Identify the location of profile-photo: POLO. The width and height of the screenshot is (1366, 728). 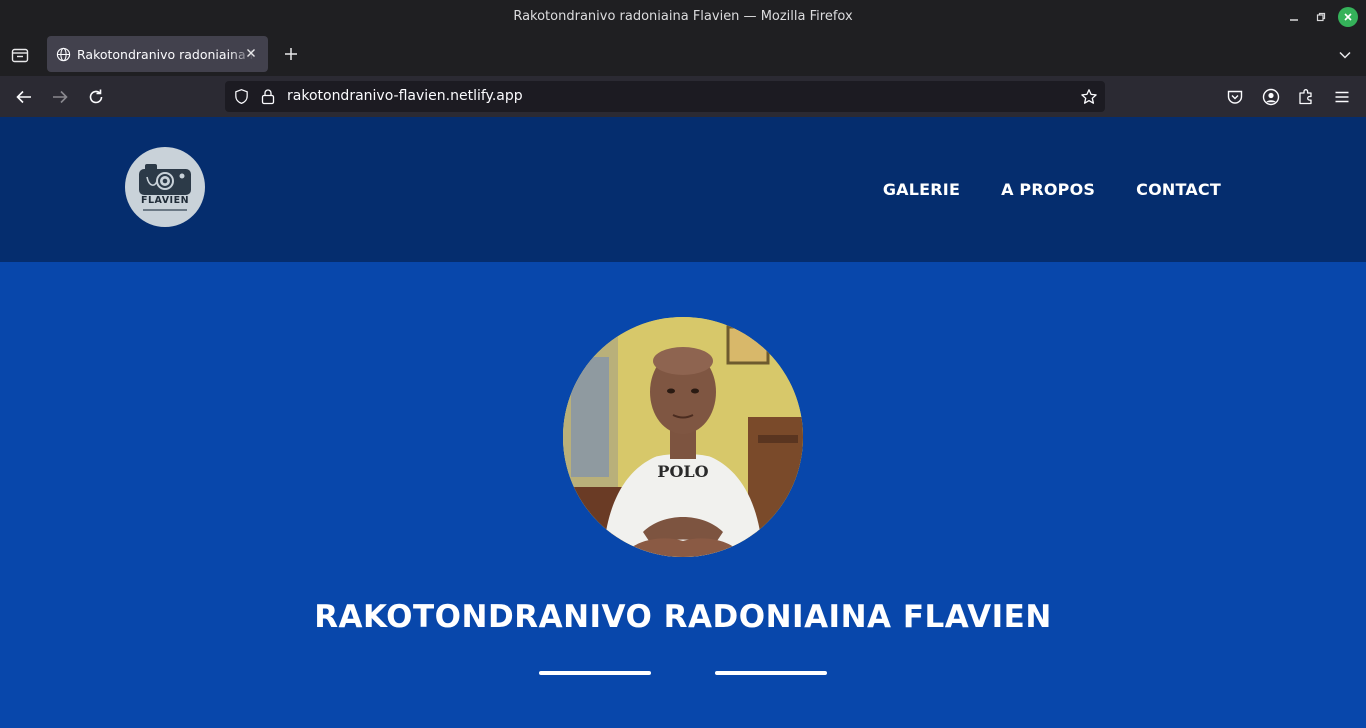
(683, 437).